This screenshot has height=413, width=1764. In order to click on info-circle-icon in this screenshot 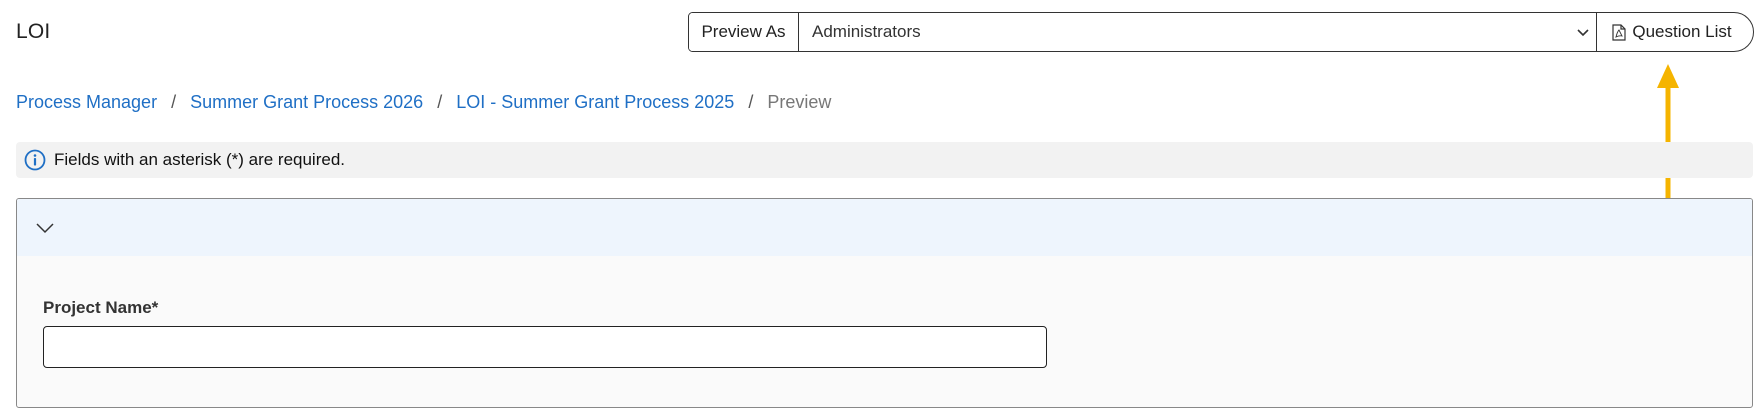, I will do `click(35, 160)`.